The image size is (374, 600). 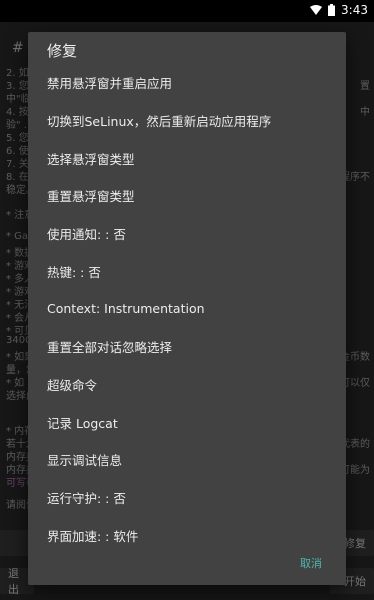 I want to click on wifi-icon, so click(x=316, y=10).